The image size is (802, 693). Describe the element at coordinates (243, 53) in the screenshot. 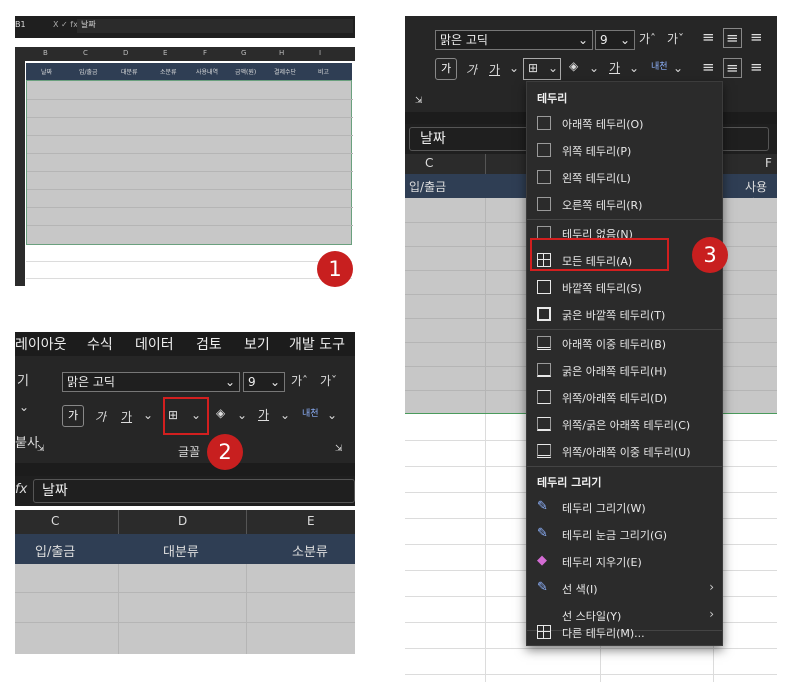

I see `column-letter: G` at that location.